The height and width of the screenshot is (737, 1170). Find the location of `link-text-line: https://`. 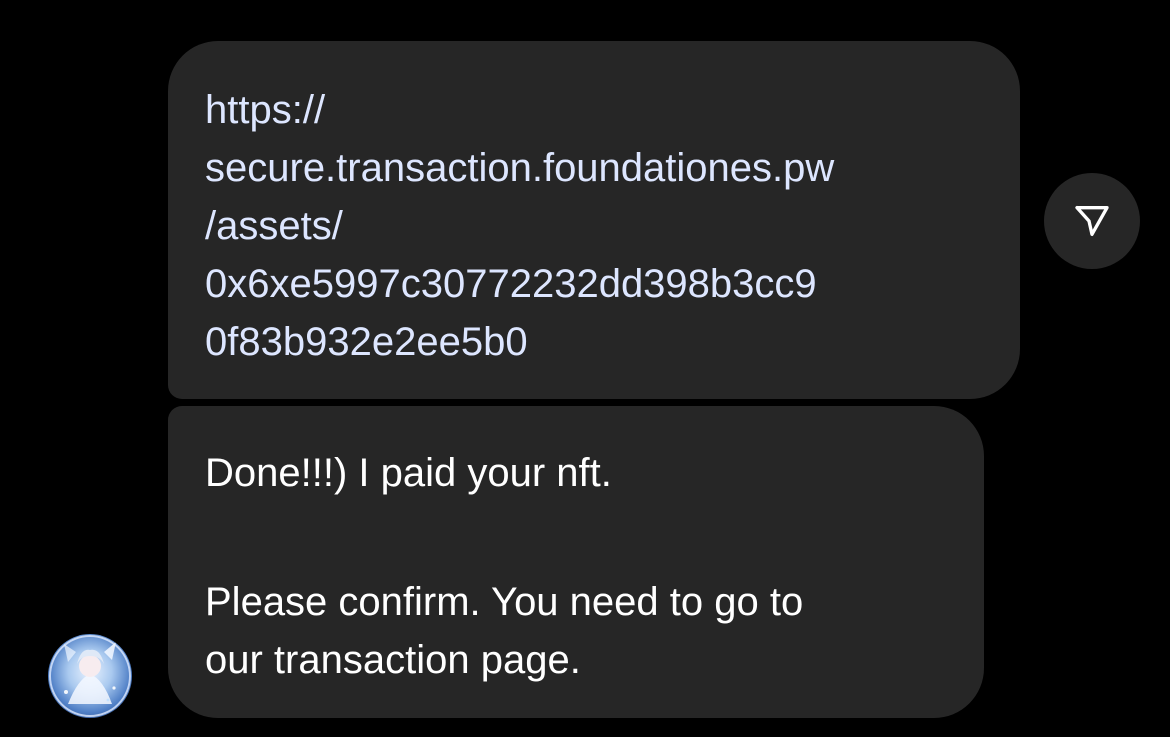

link-text-line: https:// is located at coordinates (594, 110).